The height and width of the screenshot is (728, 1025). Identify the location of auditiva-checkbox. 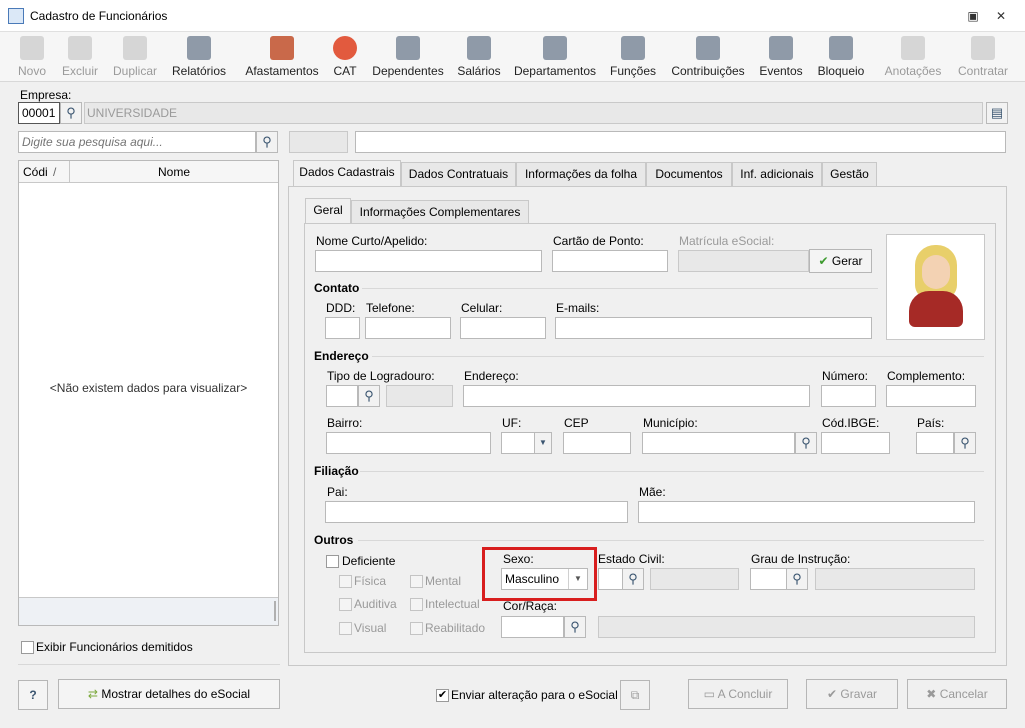
(345, 604).